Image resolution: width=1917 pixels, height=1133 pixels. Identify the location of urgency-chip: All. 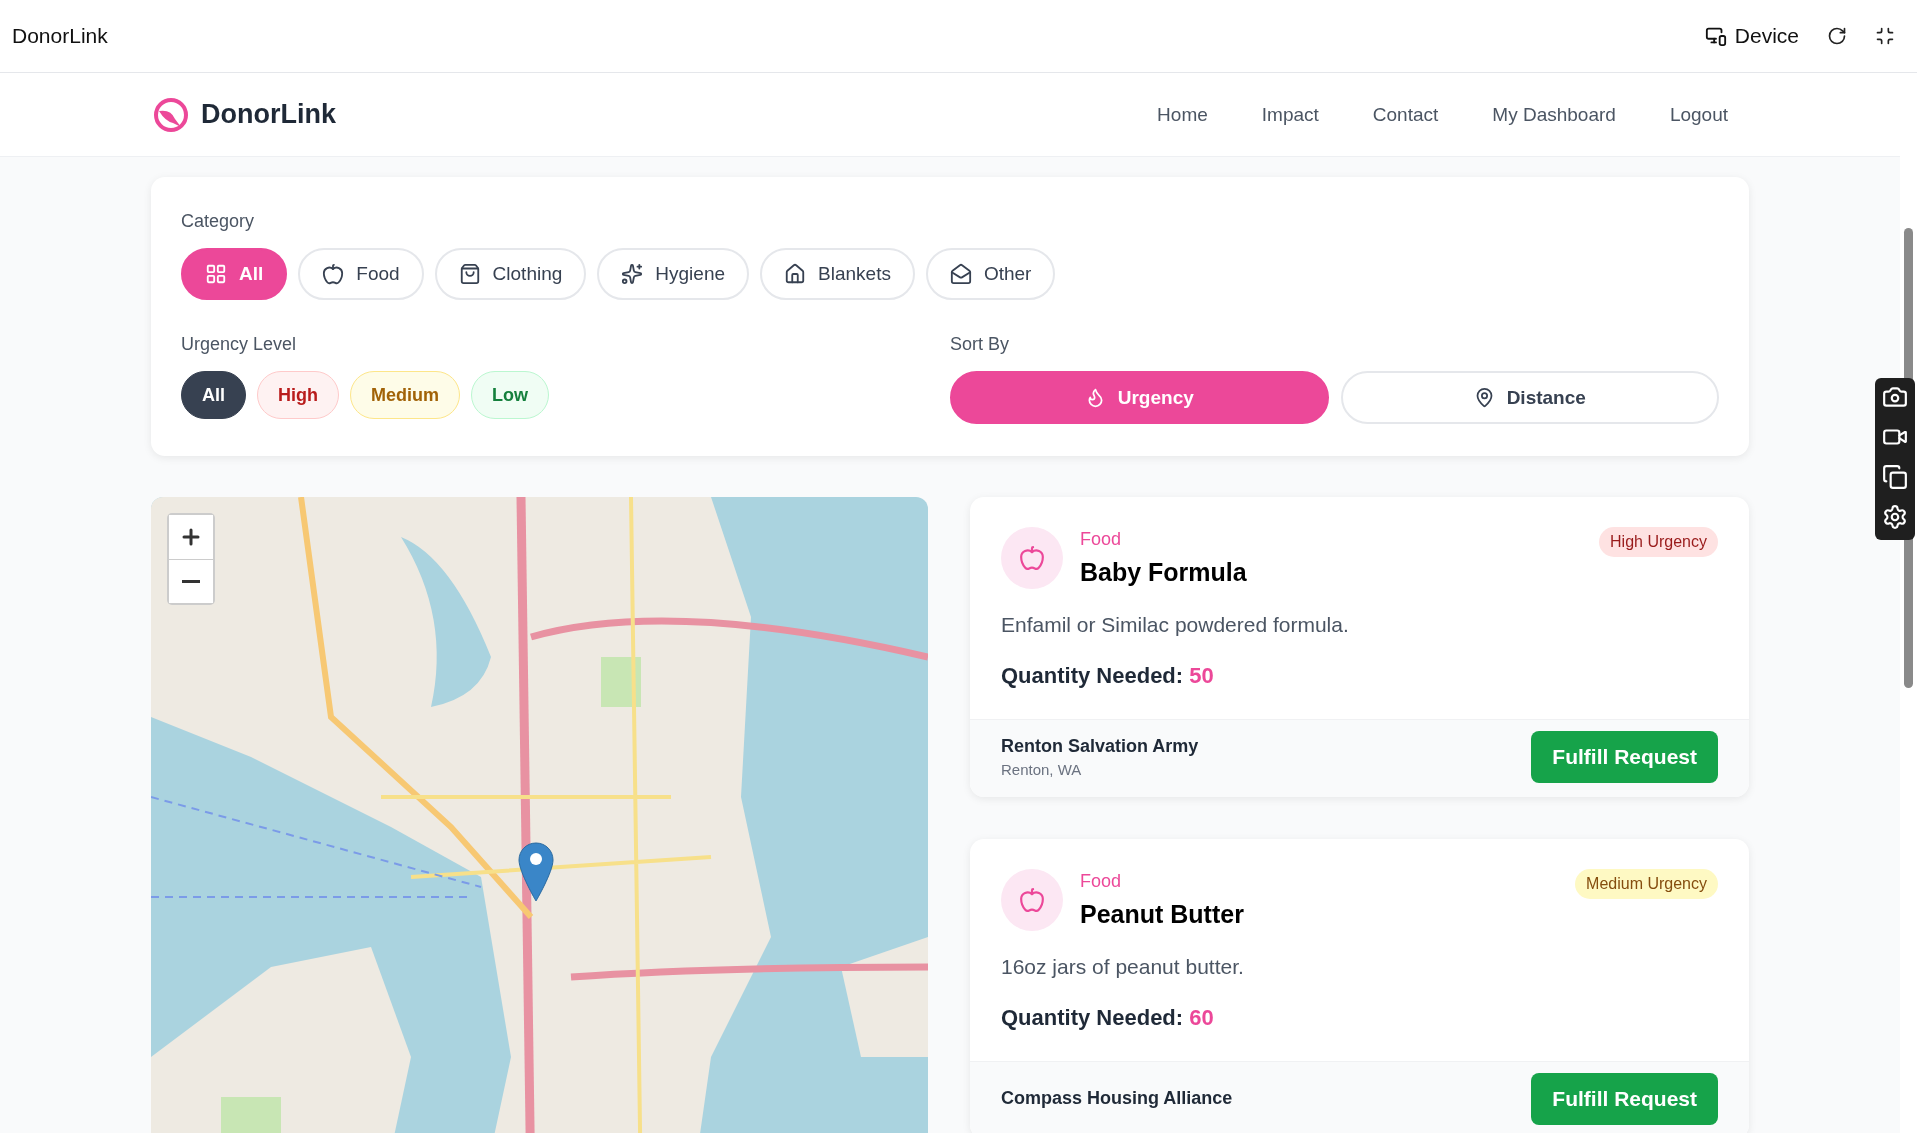
(213, 395).